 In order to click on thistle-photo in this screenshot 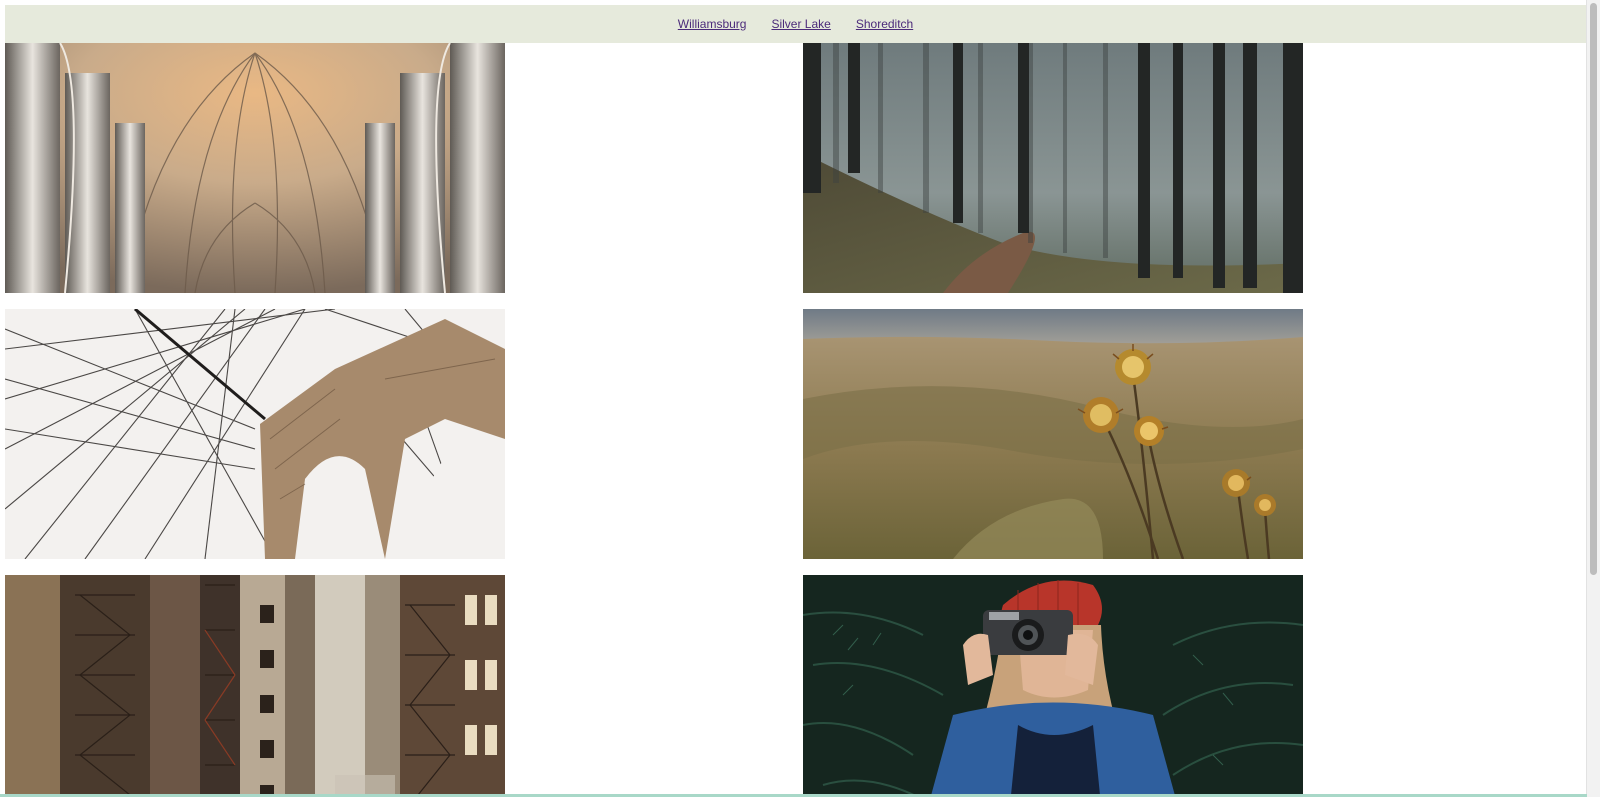, I will do `click(1053, 434)`.